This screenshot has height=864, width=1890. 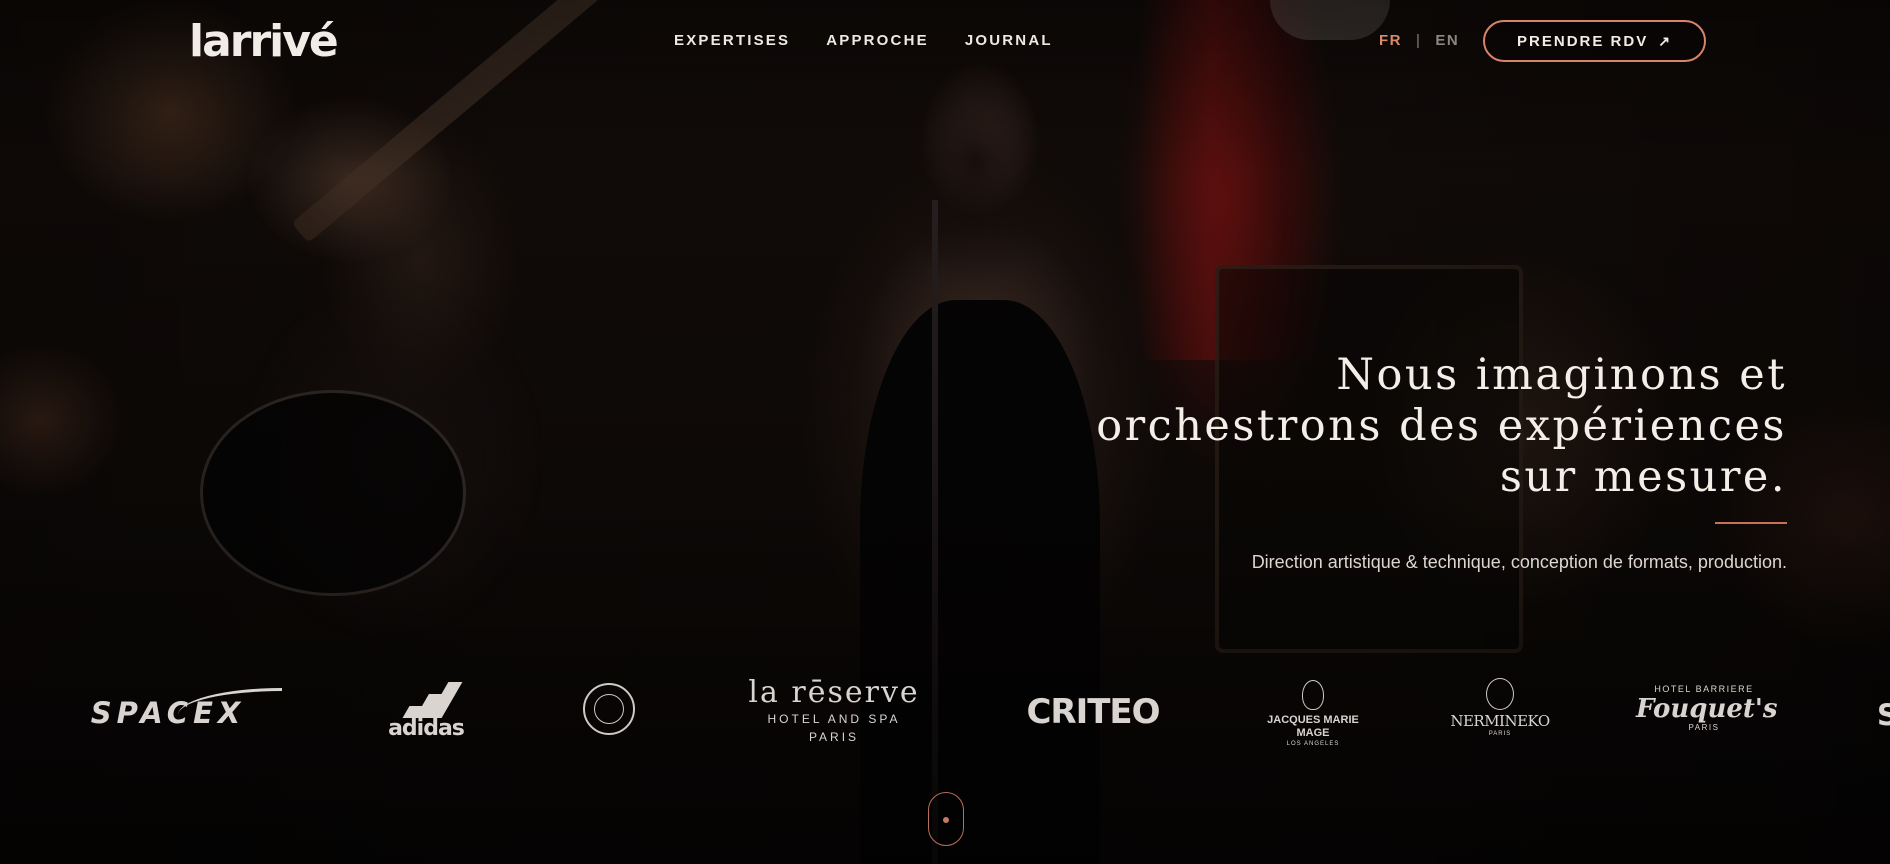 I want to click on headline-divider, so click(x=1751, y=523).